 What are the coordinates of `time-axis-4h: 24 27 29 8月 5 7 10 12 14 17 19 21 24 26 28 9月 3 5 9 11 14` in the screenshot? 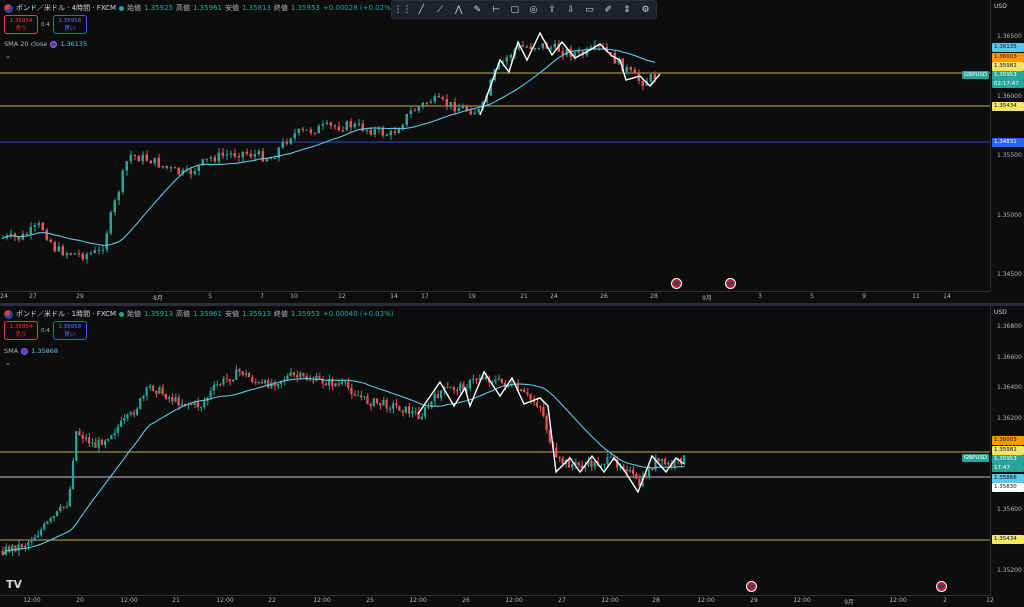 It's located at (495, 297).